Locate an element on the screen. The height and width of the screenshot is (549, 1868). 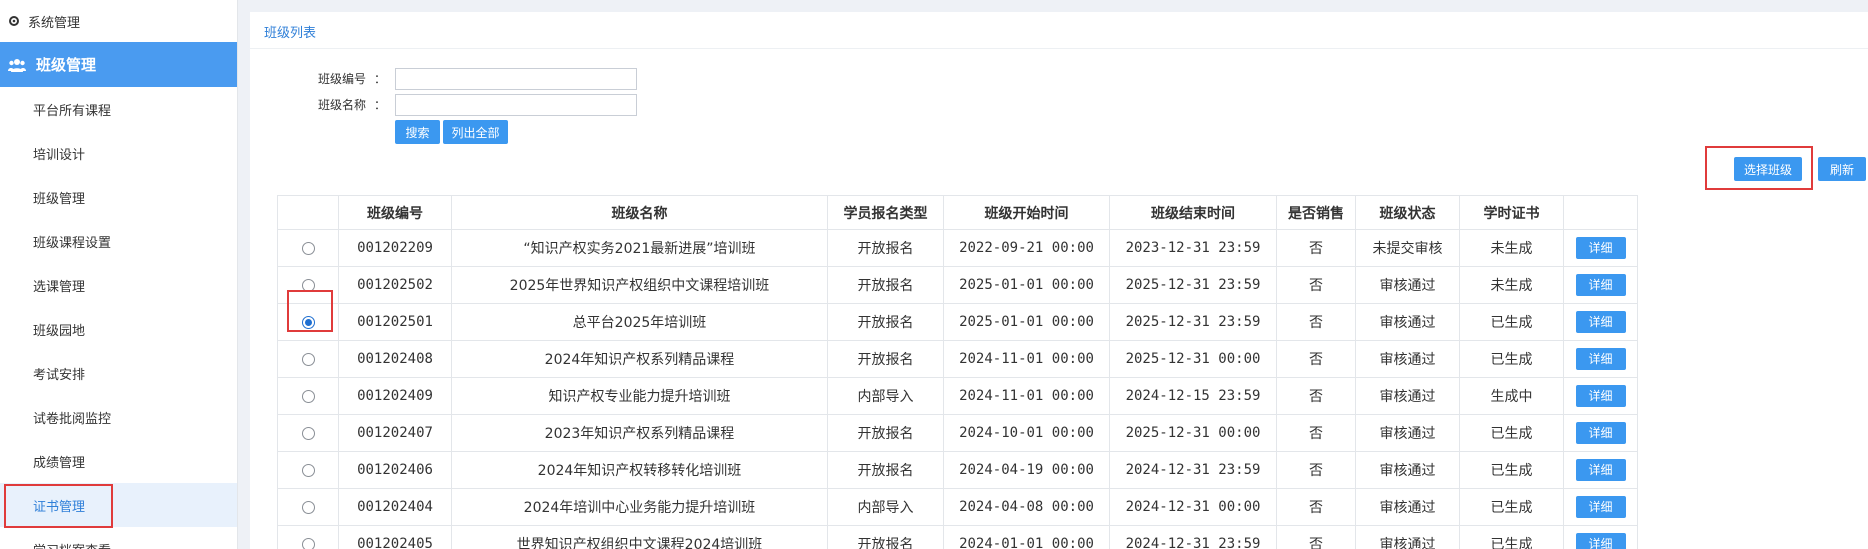
sidebar-group-label: 班级管理 is located at coordinates (66, 65).